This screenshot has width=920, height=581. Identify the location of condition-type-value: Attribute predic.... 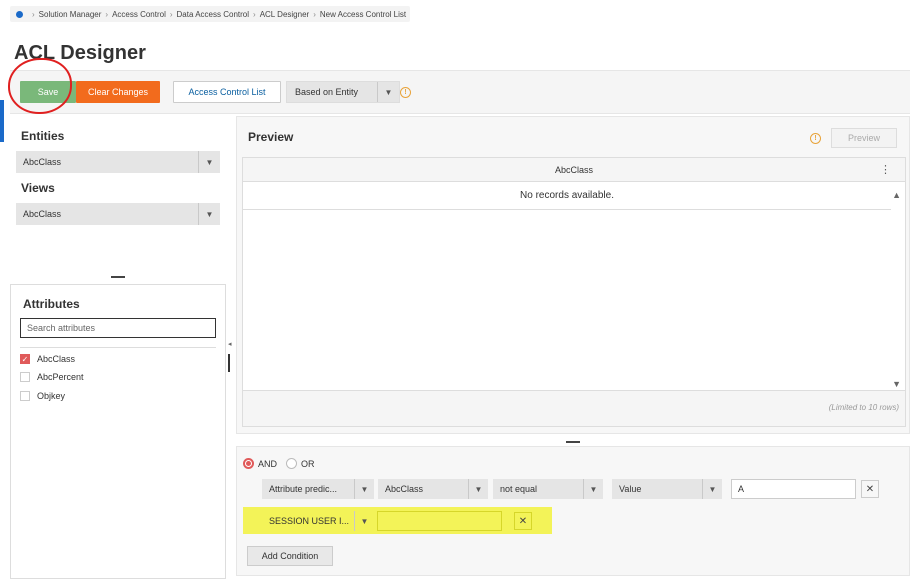
(303, 489).